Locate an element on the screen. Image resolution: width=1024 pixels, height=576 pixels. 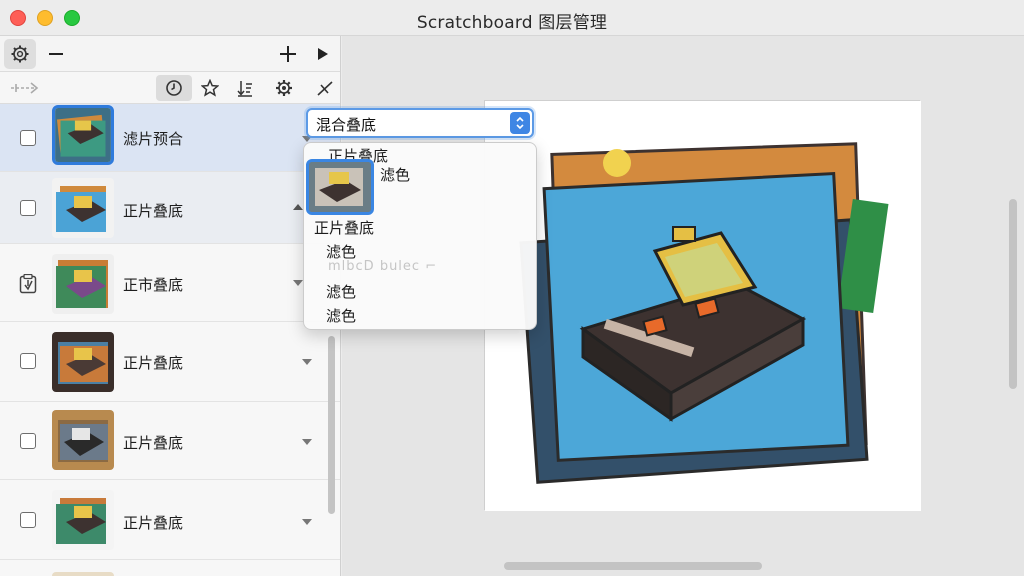
layer-row is located at coordinates (170, 568).